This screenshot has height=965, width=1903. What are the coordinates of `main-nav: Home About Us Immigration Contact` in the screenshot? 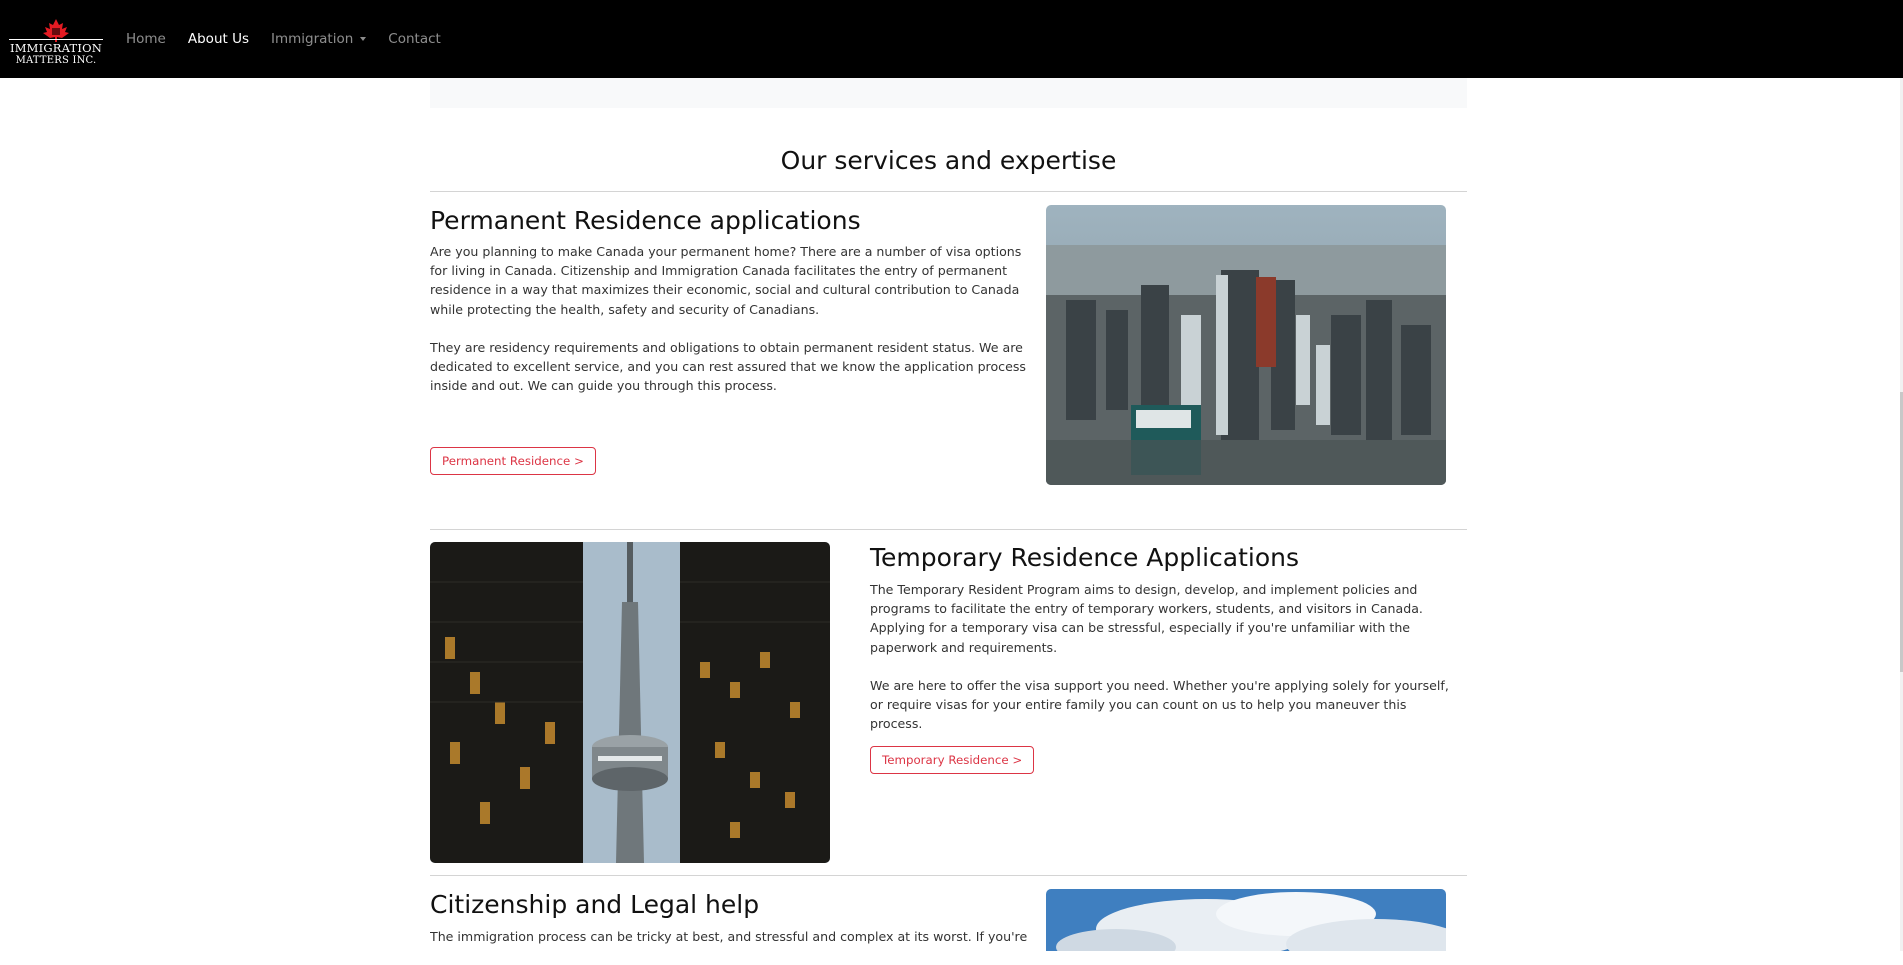 It's located at (294, 39).